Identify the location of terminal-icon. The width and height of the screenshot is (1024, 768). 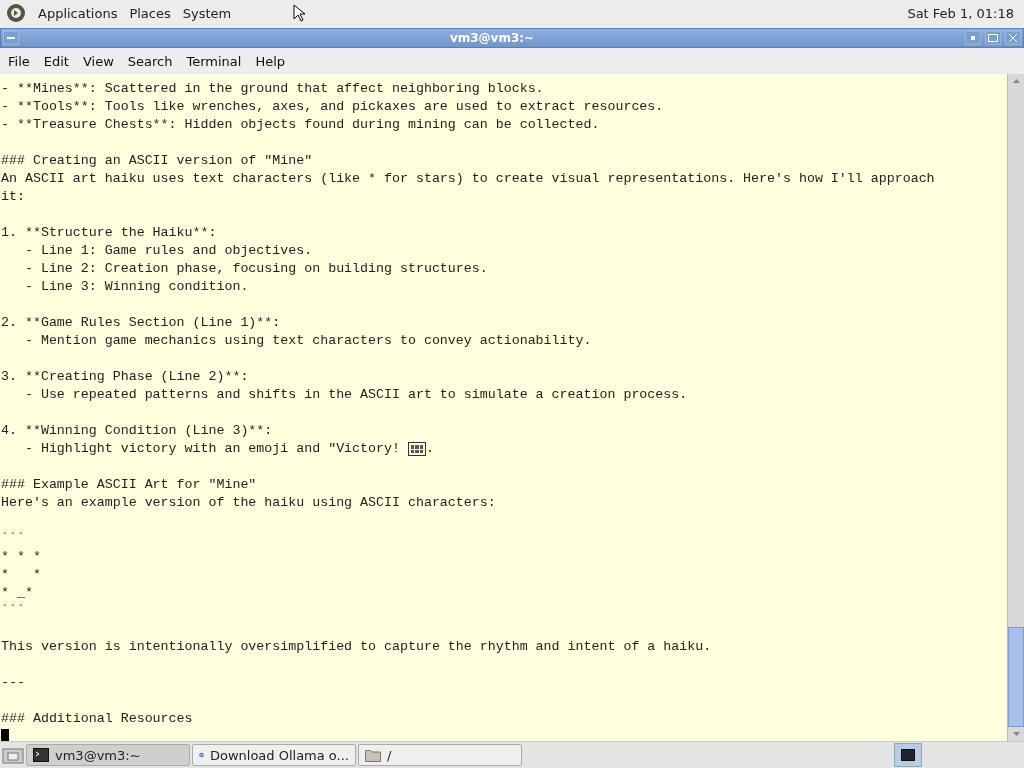
(41, 755).